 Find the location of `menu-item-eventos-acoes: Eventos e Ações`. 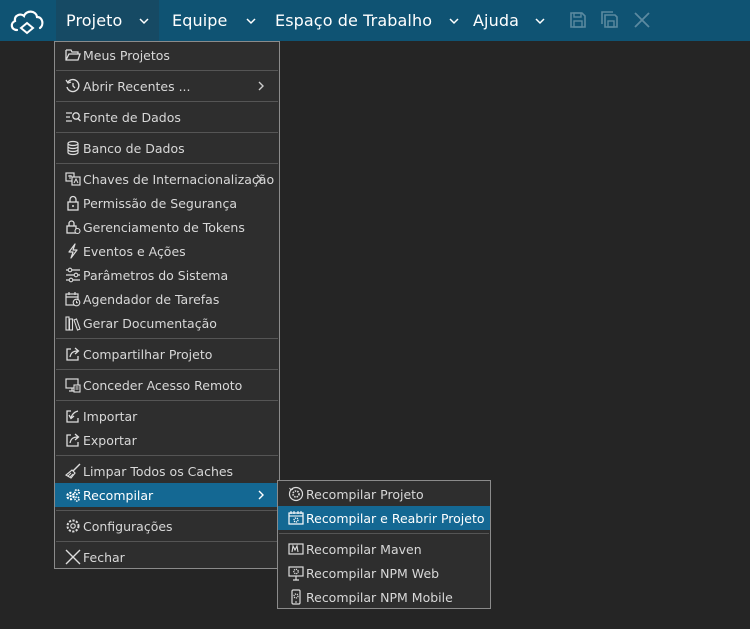

menu-item-eventos-acoes: Eventos e Ações is located at coordinates (167, 251).